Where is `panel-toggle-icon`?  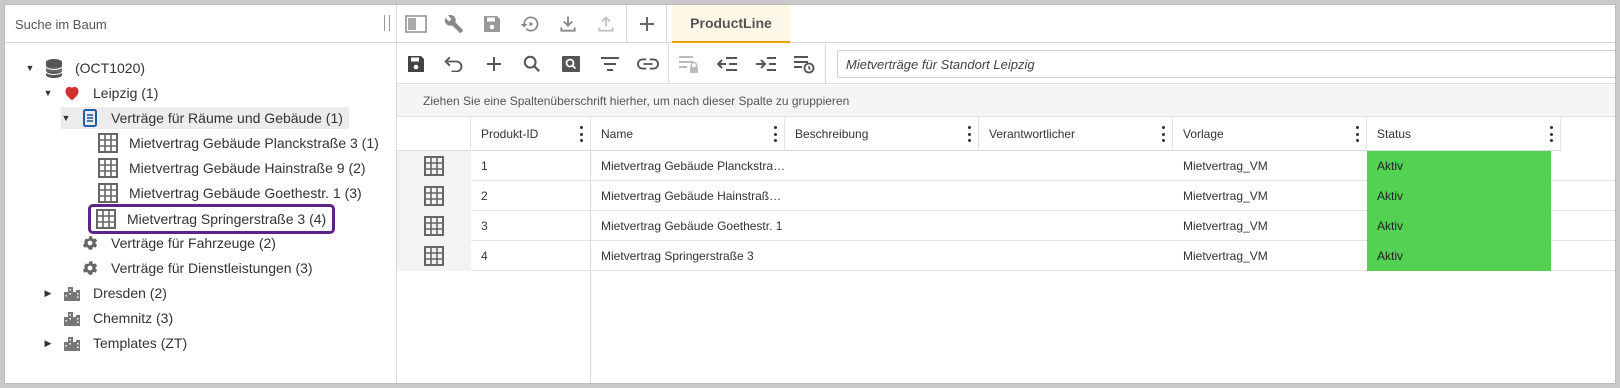
panel-toggle-icon is located at coordinates (416, 24).